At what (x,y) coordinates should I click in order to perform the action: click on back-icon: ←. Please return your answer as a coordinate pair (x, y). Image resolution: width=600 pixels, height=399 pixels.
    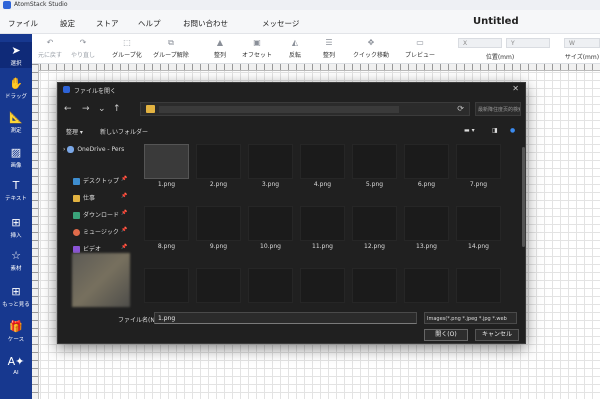
    Looking at the image, I should click on (68, 109).